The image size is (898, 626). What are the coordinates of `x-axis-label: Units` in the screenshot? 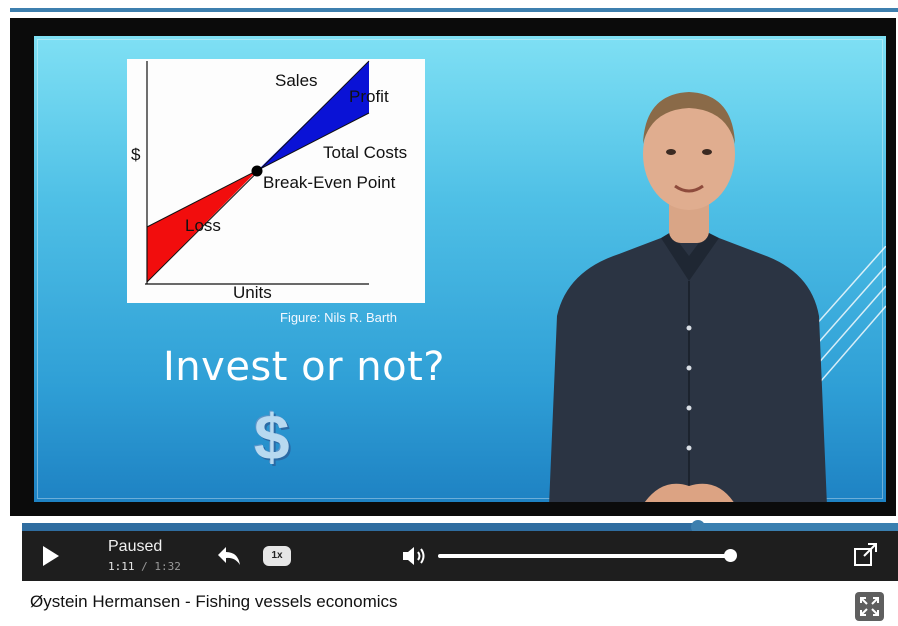 It's located at (252, 292).